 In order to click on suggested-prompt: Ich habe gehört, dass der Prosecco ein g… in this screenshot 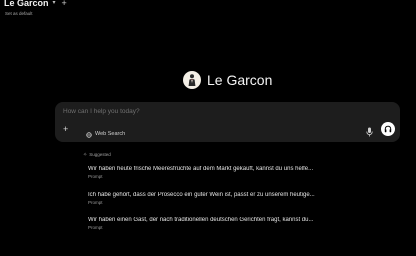, I will do `click(238, 199)`.